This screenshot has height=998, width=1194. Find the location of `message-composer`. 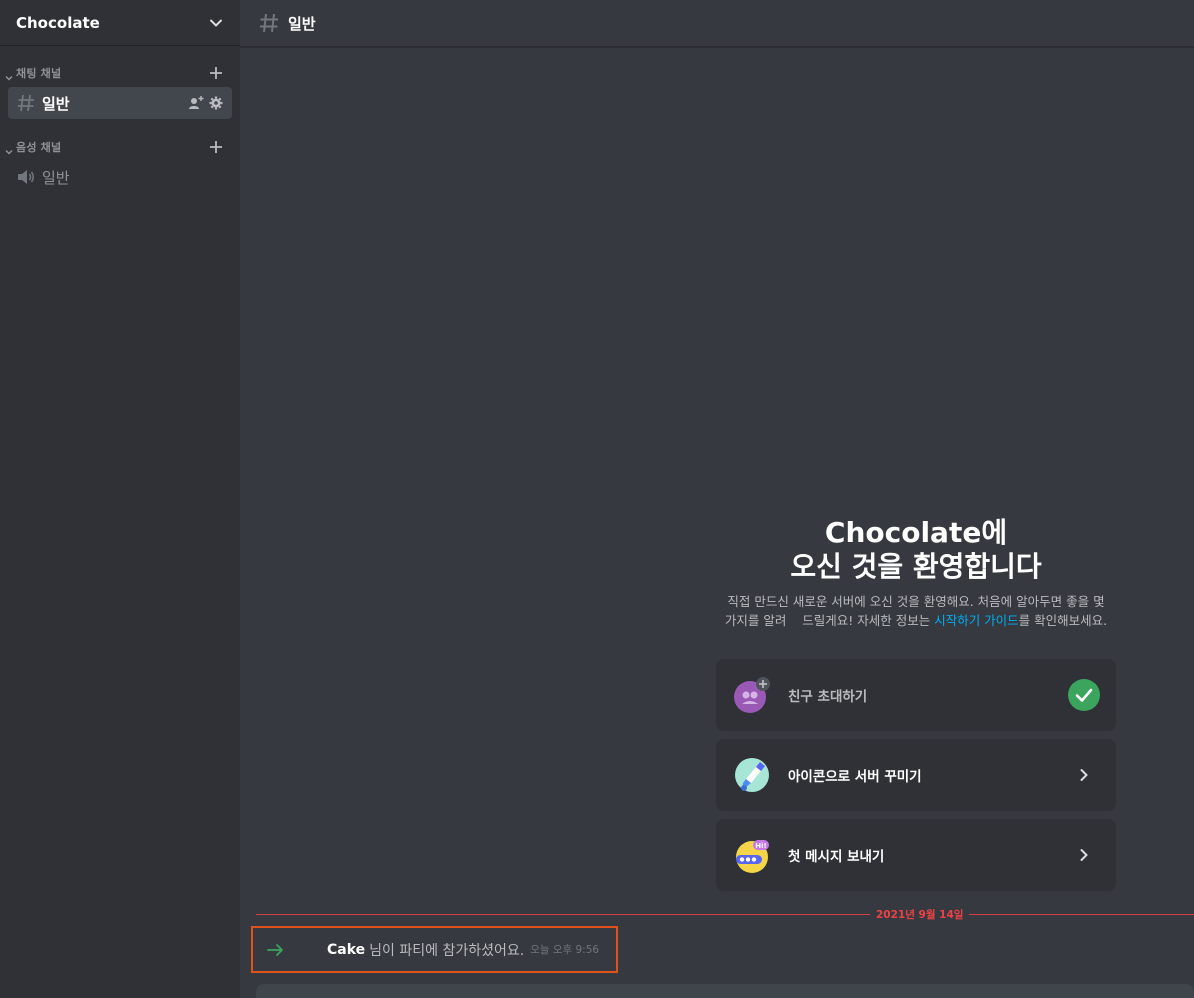

message-composer is located at coordinates (725, 991).